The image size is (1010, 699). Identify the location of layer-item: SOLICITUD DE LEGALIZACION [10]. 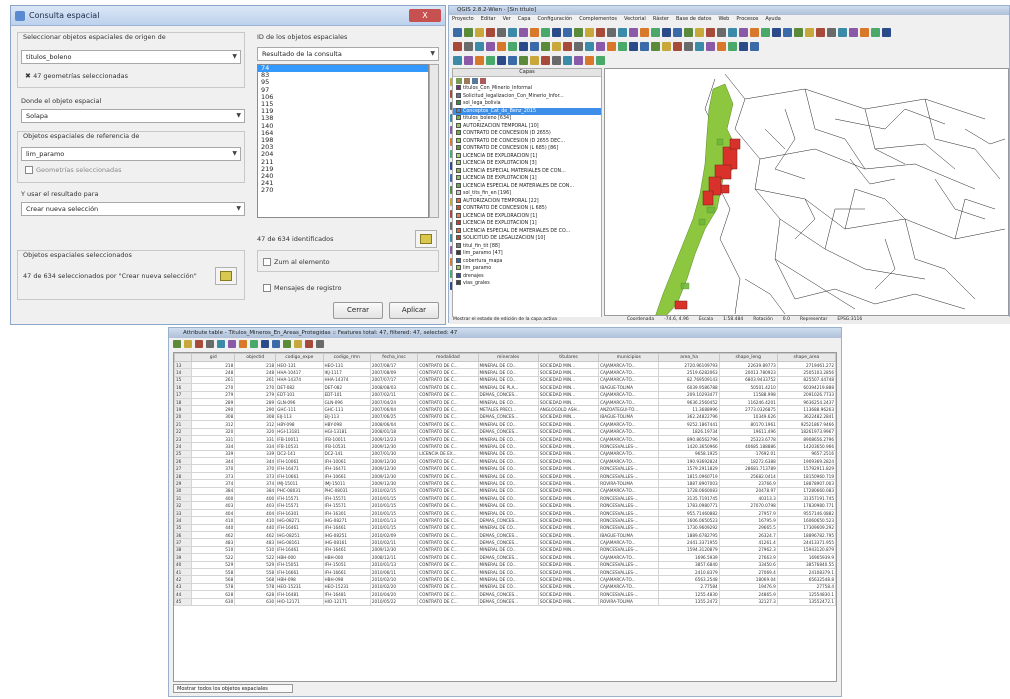
(527, 239).